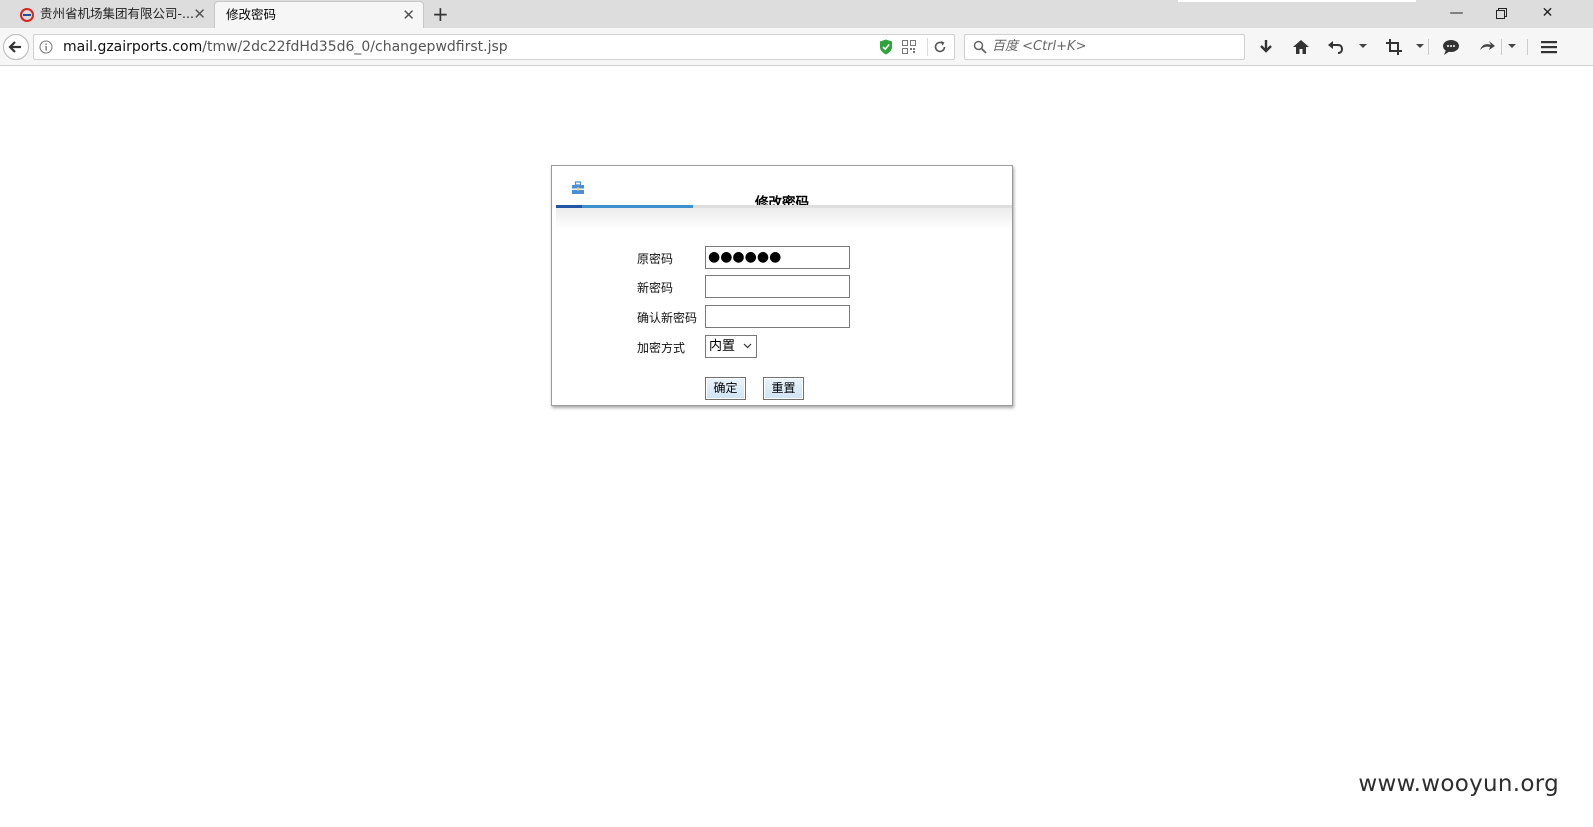  What do you see at coordinates (319, 14) in the screenshot?
I see `tab-change-password: 修改密码 ✕` at bounding box center [319, 14].